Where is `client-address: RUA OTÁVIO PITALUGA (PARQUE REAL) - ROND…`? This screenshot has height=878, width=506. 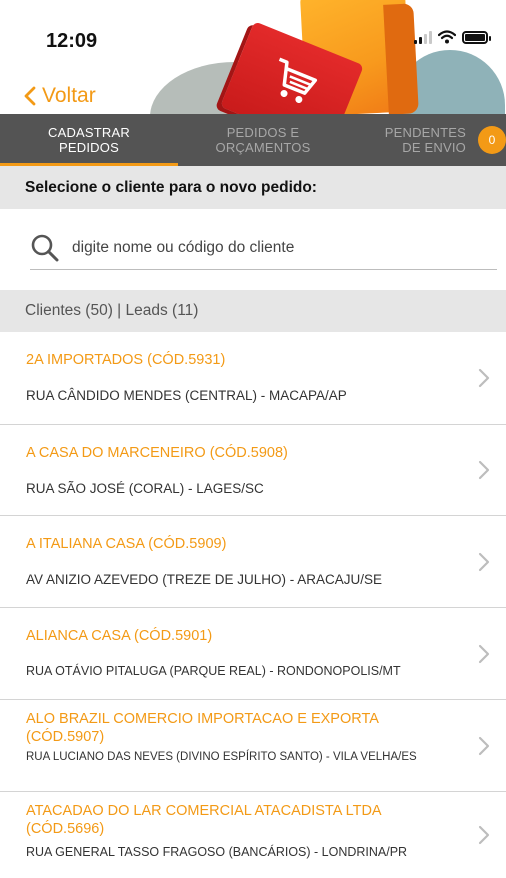 client-address: RUA OTÁVIO PITALUGA (PARQUE REAL) - ROND… is located at coordinates (213, 671).